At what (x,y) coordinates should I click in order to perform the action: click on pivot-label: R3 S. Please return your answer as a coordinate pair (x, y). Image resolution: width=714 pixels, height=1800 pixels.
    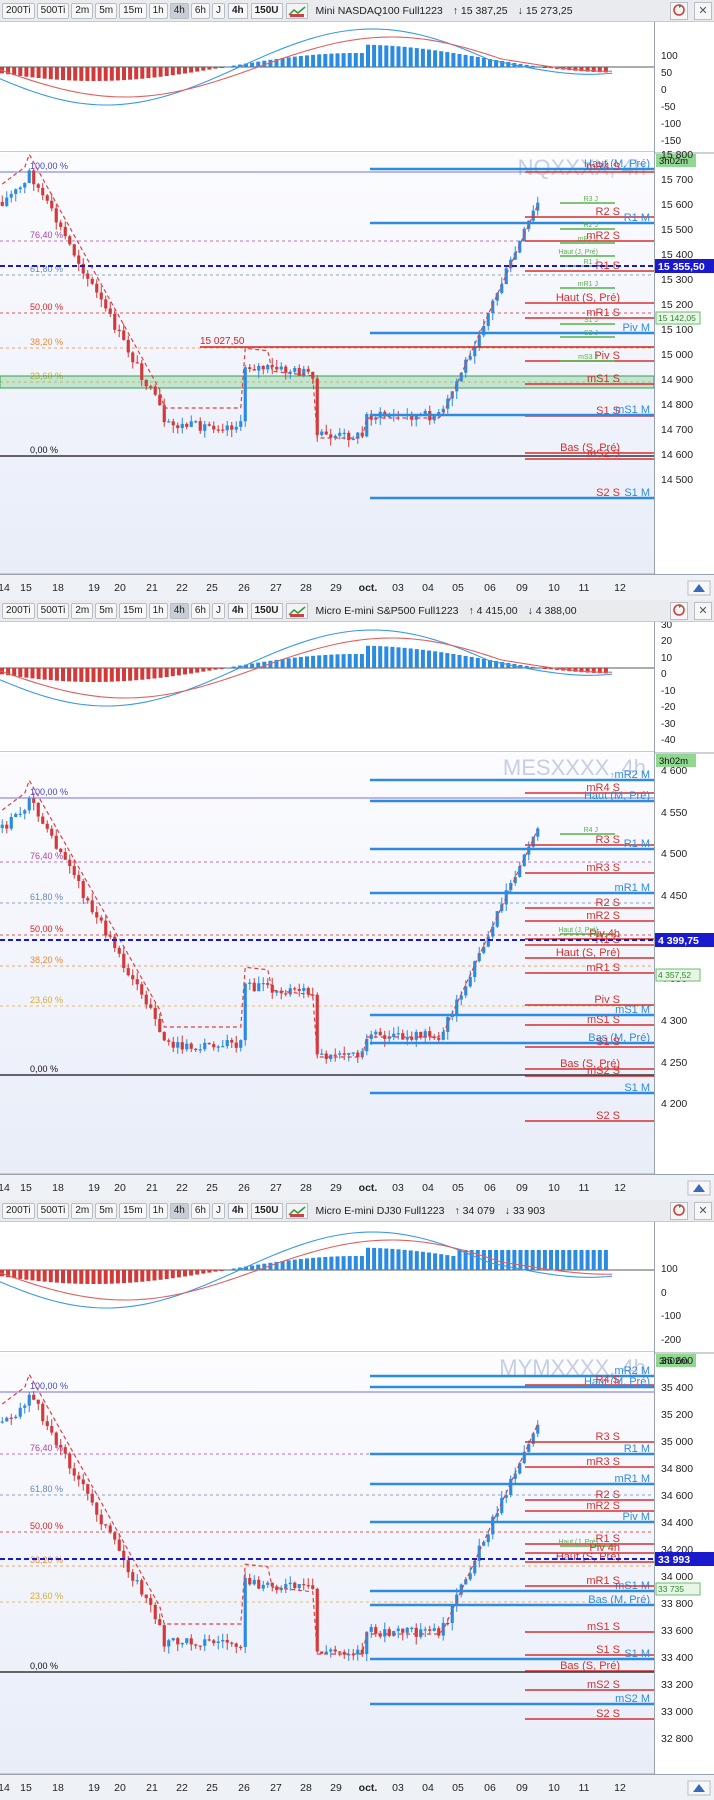
    Looking at the image, I should click on (608, 1437).